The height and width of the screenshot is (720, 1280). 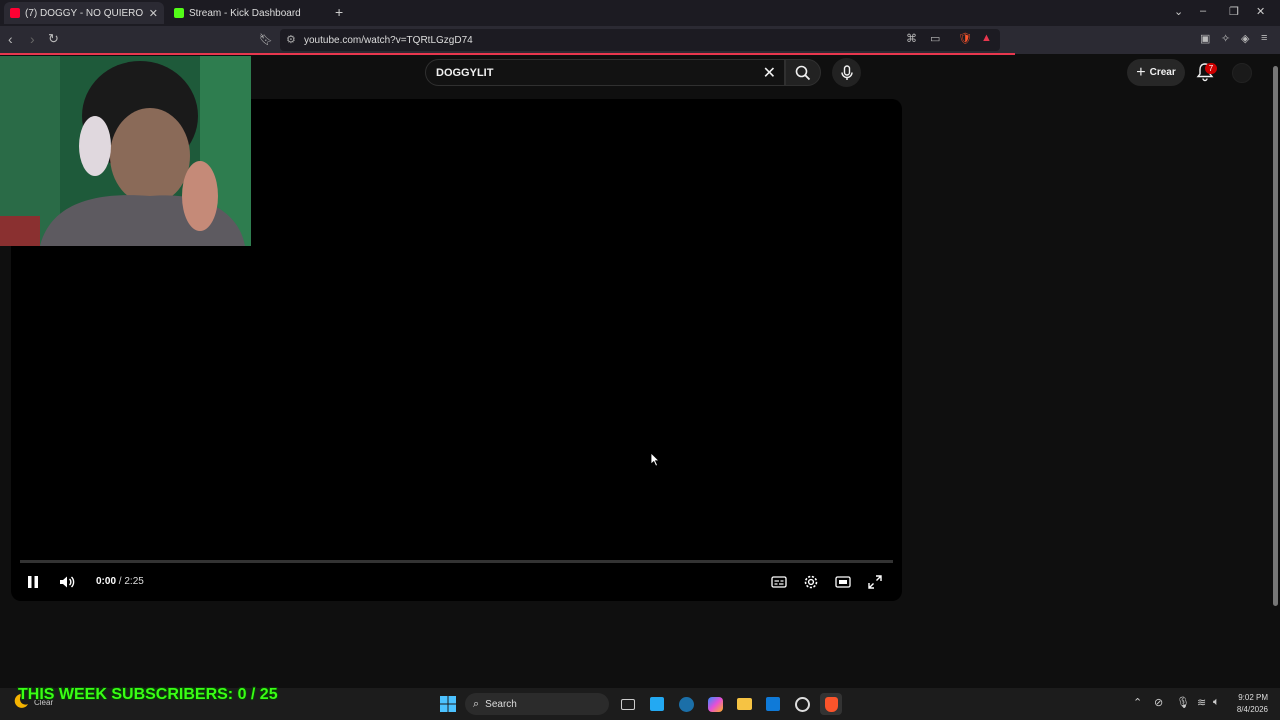 I want to click on streamer-webcam-image, so click(x=125, y=151).